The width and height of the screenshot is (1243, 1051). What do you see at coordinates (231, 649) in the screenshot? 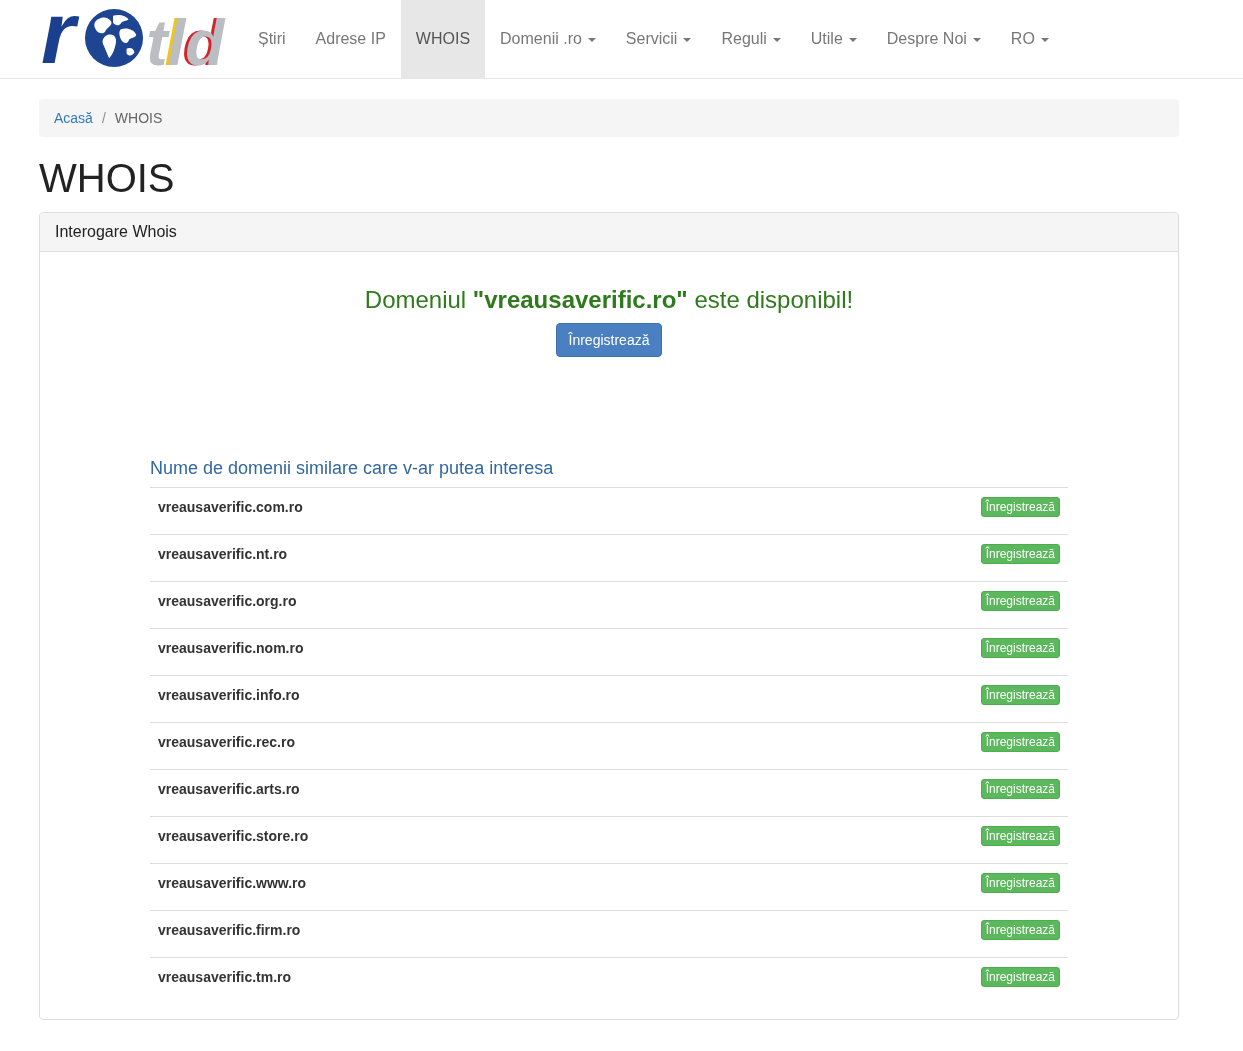
I see `domain-name: vreausaverific.nom.ro` at bounding box center [231, 649].